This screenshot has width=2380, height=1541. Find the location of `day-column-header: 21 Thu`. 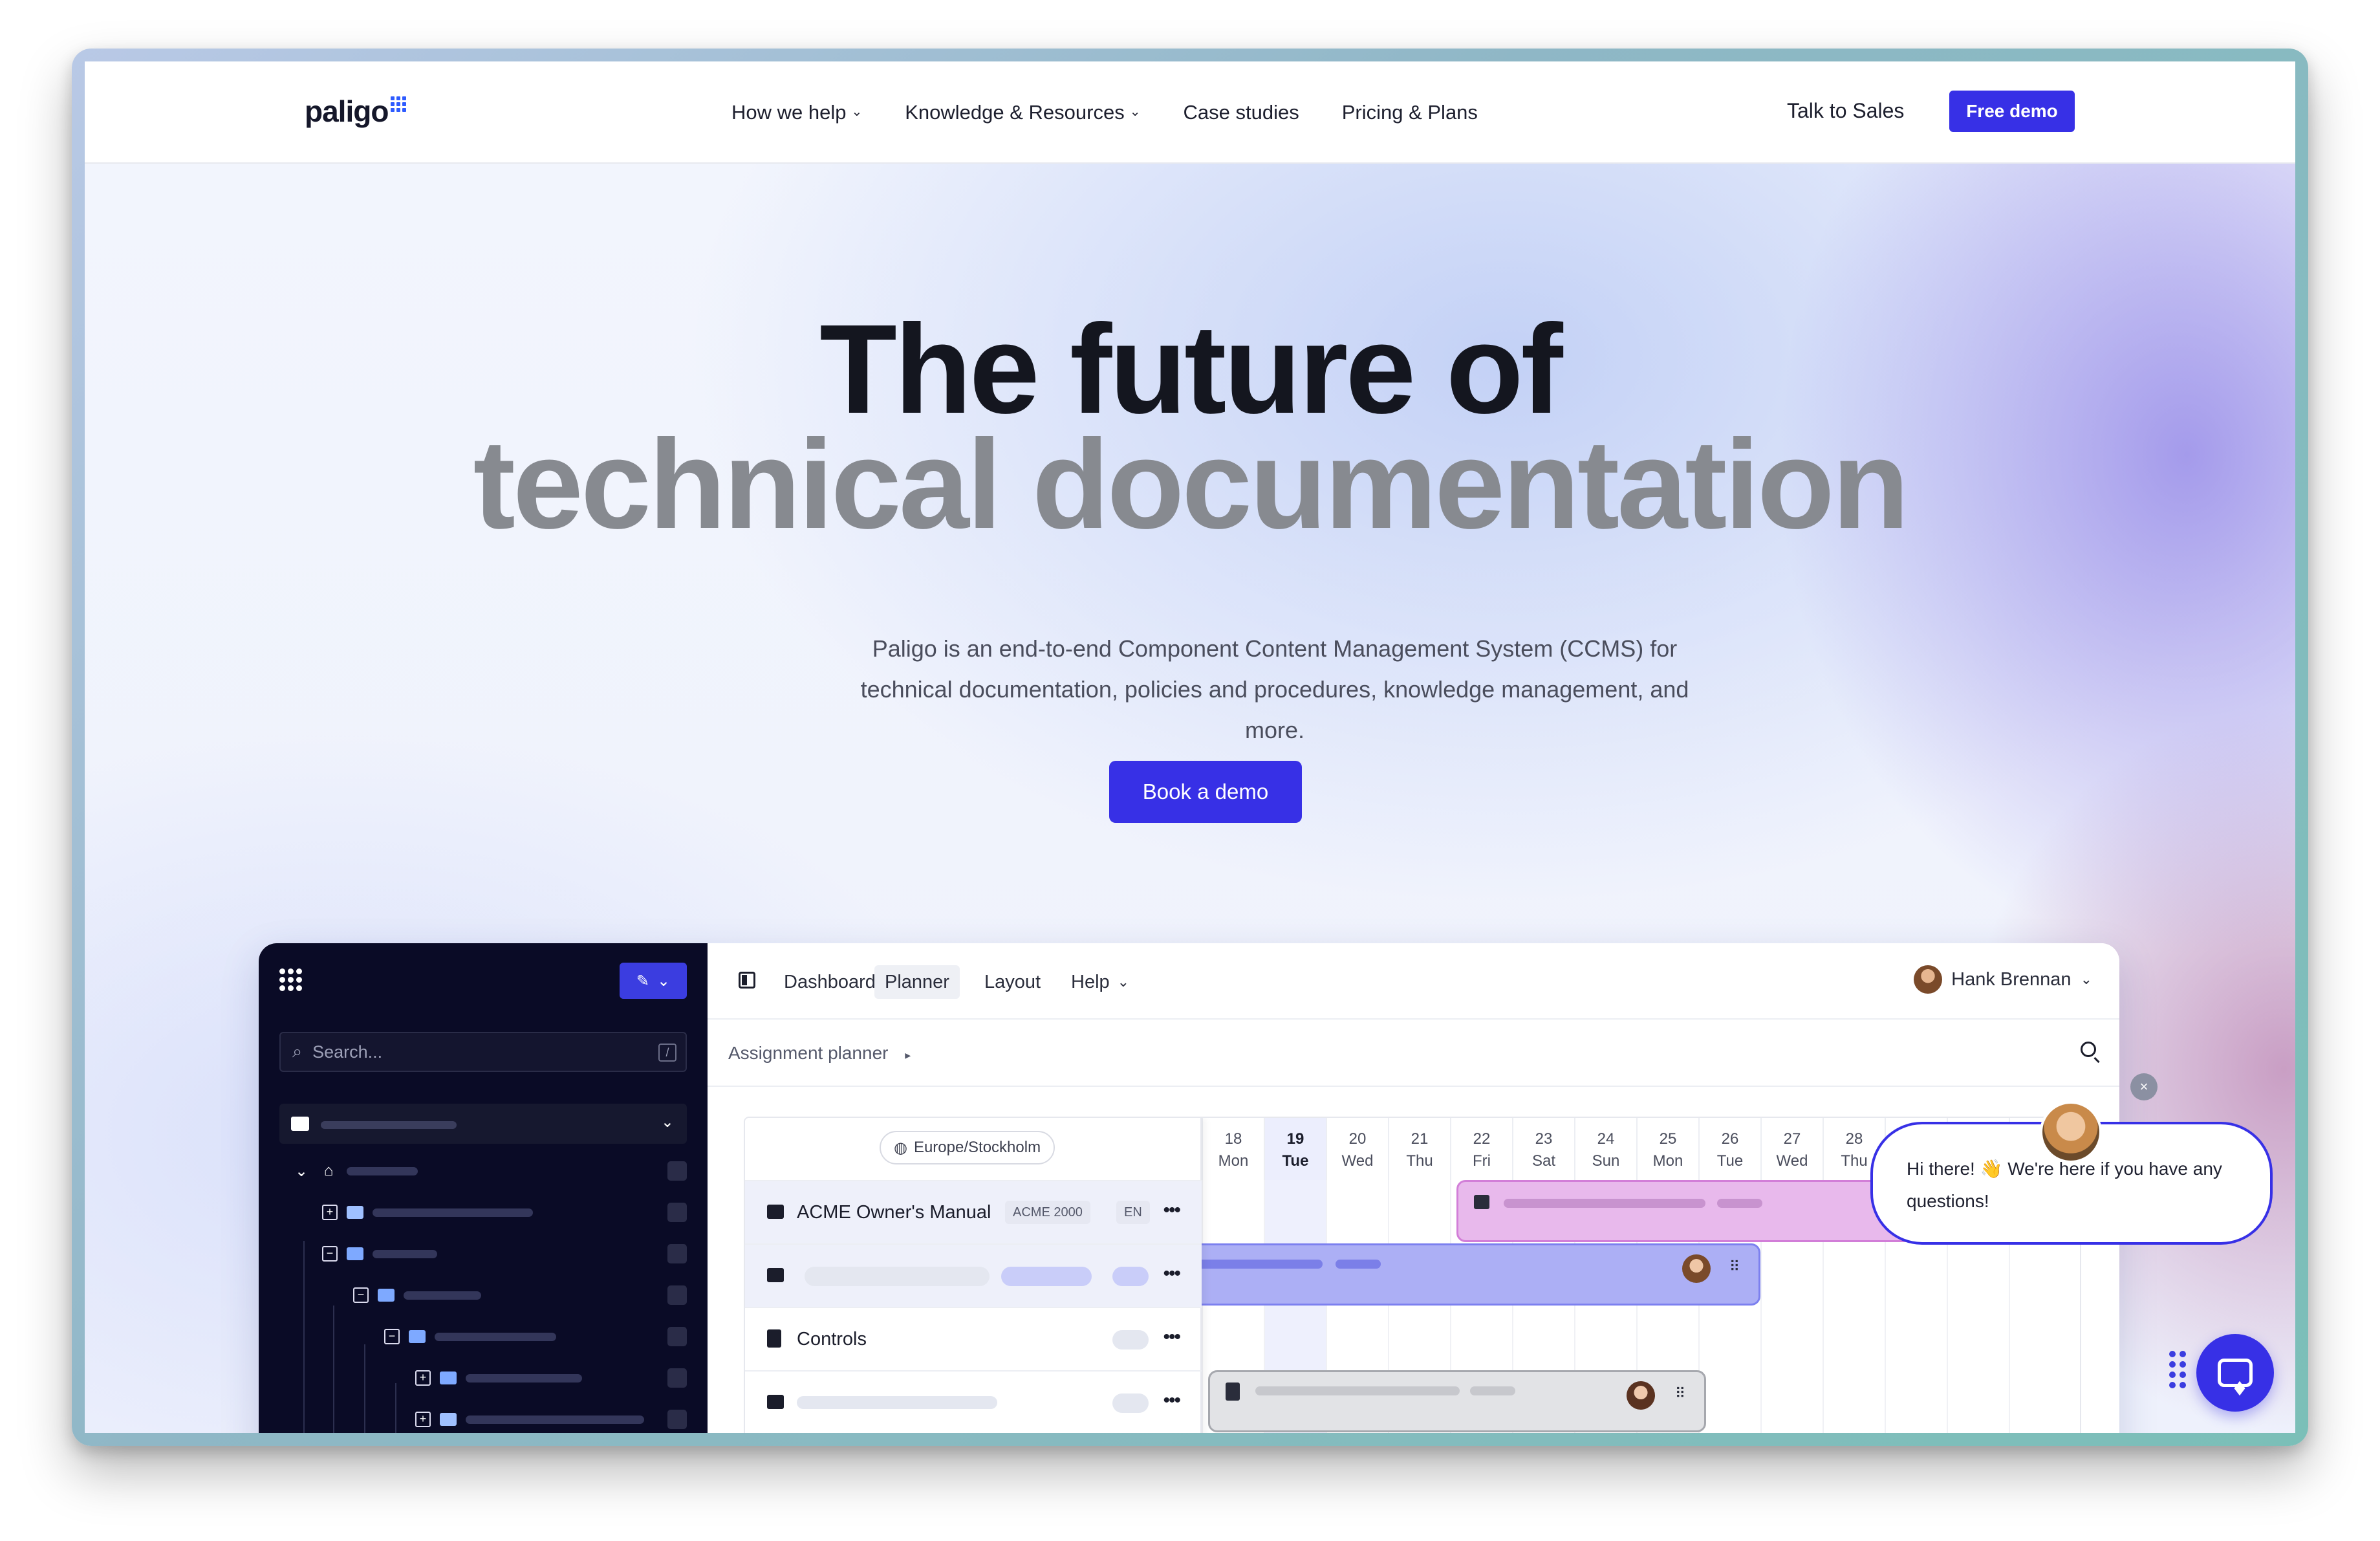

day-column-header: 21 Thu is located at coordinates (1419, 1149).